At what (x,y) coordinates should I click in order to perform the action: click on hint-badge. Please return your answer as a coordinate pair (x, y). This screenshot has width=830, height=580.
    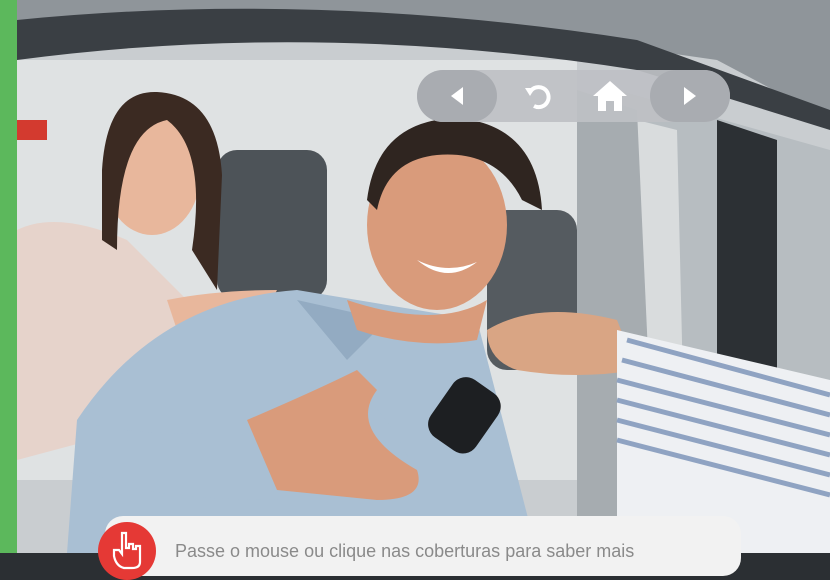
    Looking at the image, I should click on (127, 551).